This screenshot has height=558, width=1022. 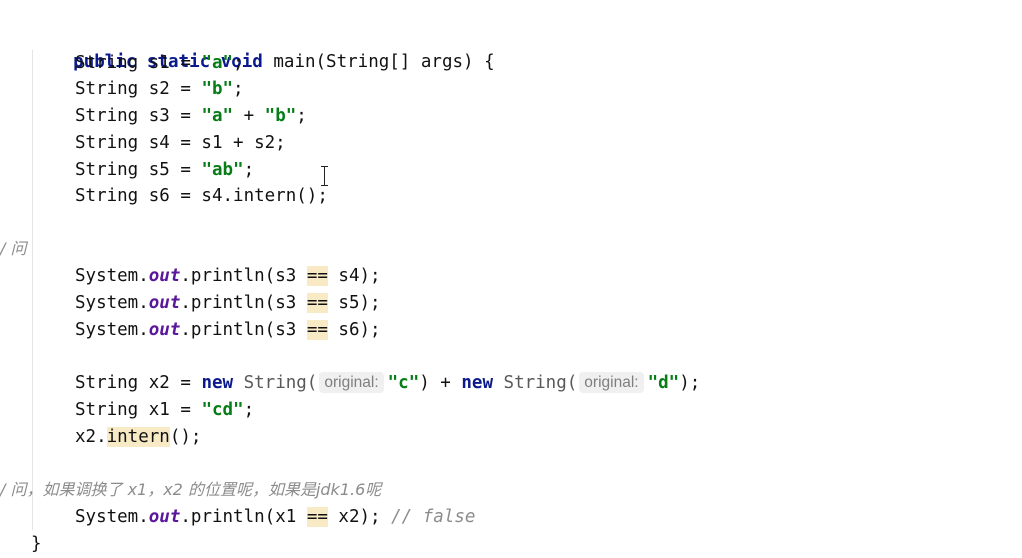 I want to click on code-line-println-s3-s4: System.out.println(s3 == s4);, so click(x=228, y=276).